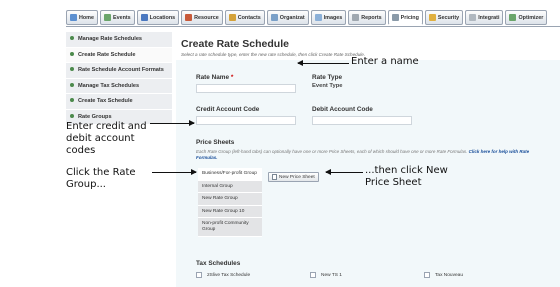  I want to click on reports-icon, so click(356, 17).